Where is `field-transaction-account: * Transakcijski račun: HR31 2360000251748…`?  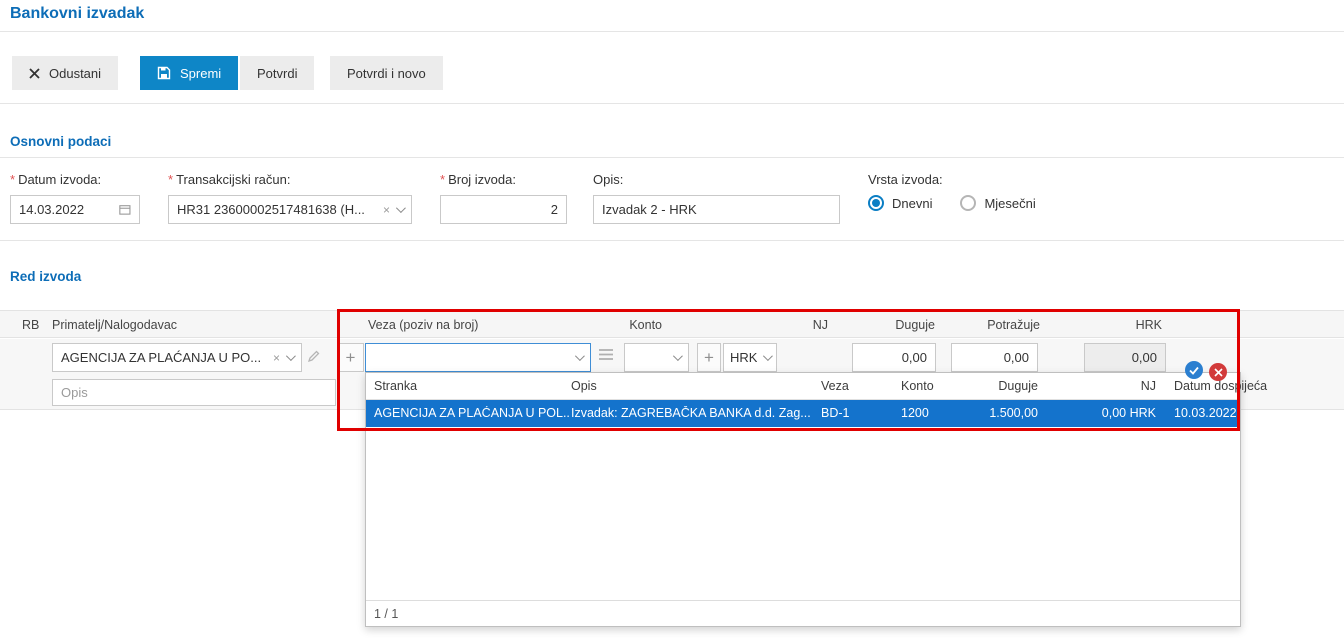
field-transaction-account: * Transakcijski račun: HR31 2360000251748… is located at coordinates (290, 198).